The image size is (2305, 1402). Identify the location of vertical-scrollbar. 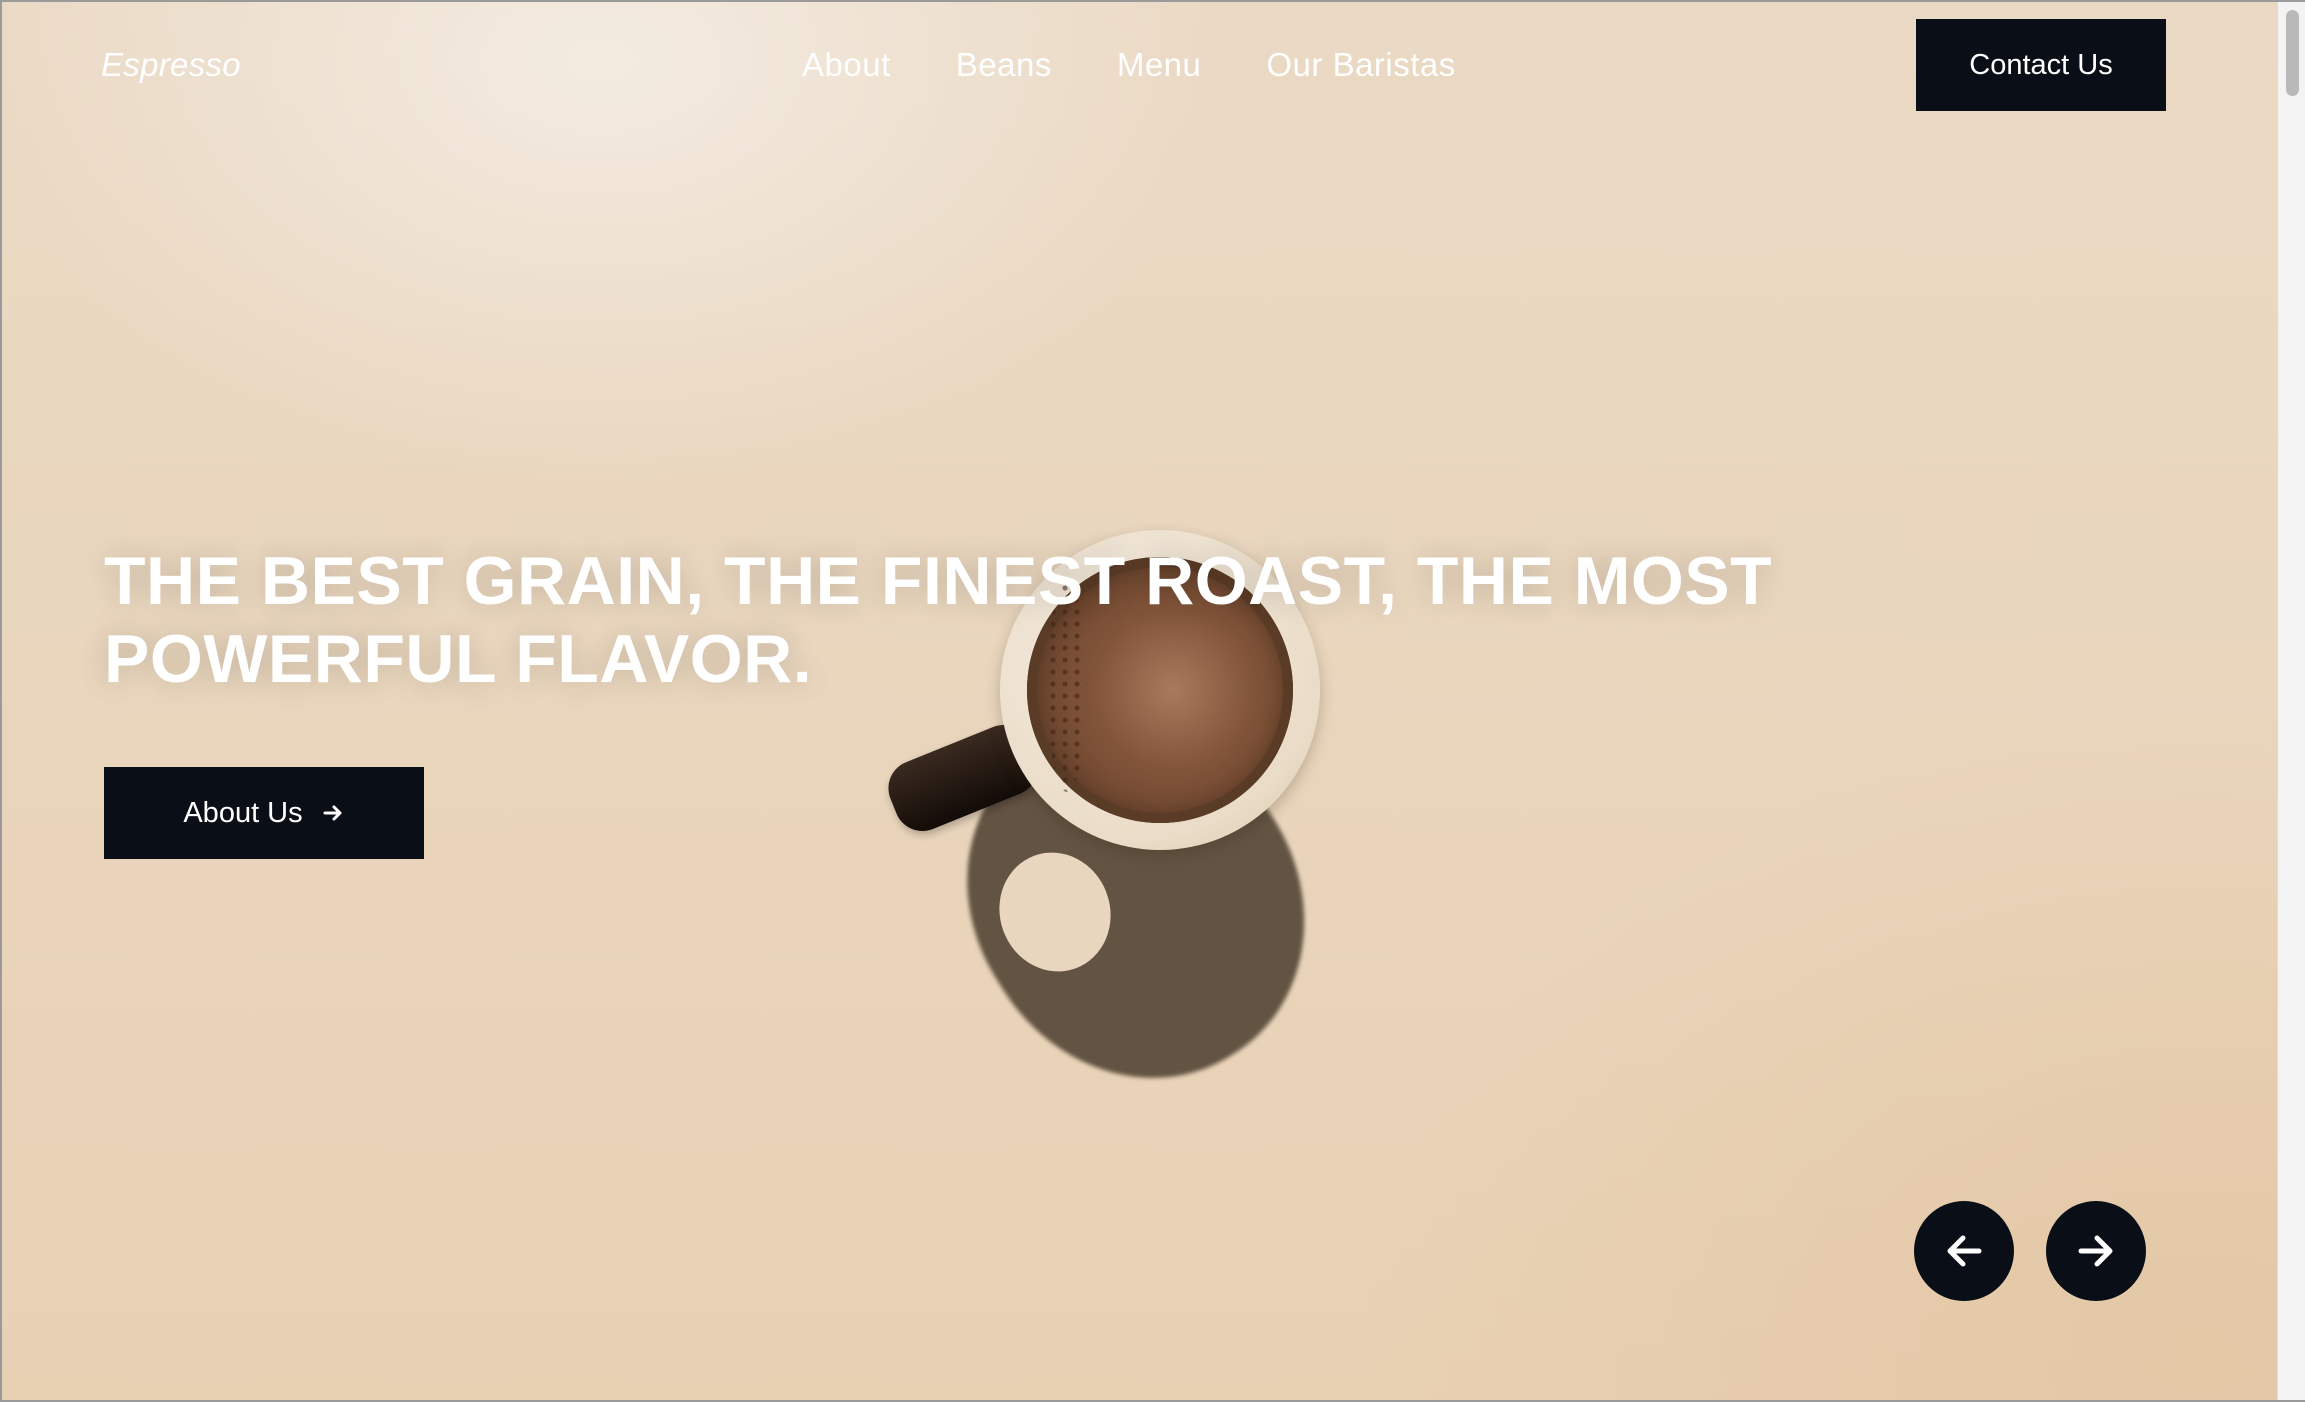
(2291, 701).